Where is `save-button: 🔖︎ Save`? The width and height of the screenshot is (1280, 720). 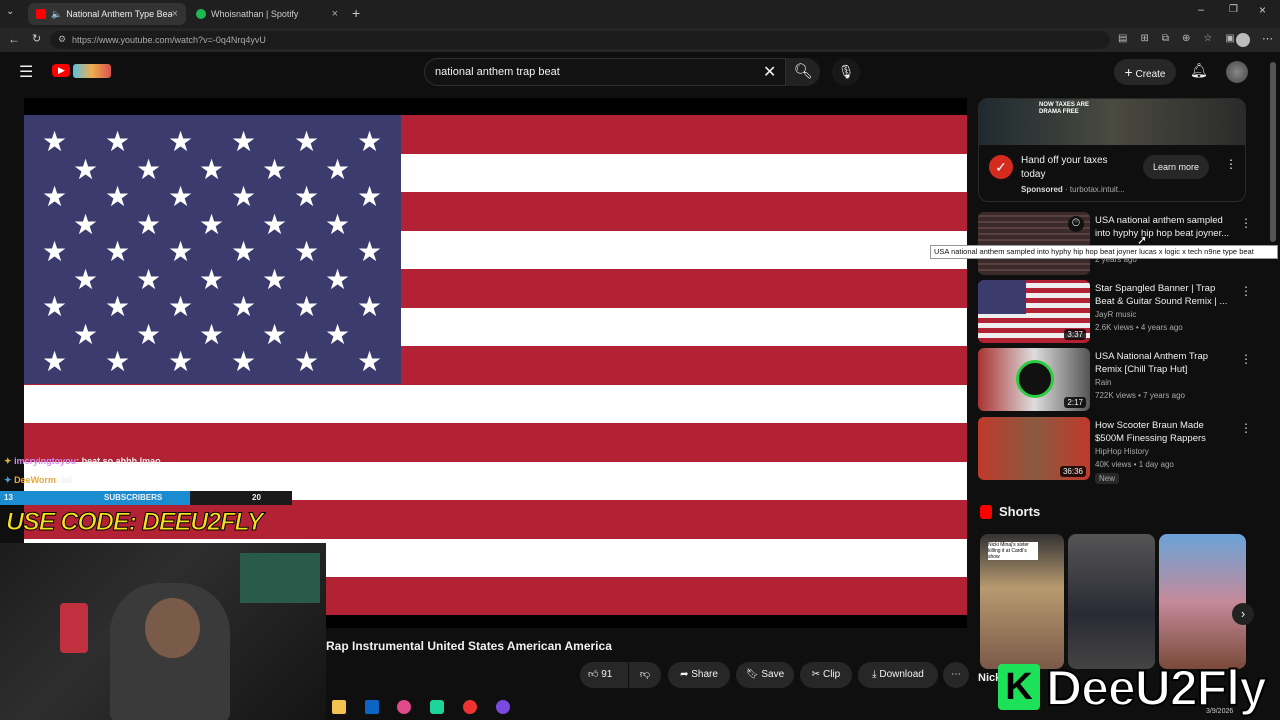
save-button: 🔖︎ Save is located at coordinates (765, 675).